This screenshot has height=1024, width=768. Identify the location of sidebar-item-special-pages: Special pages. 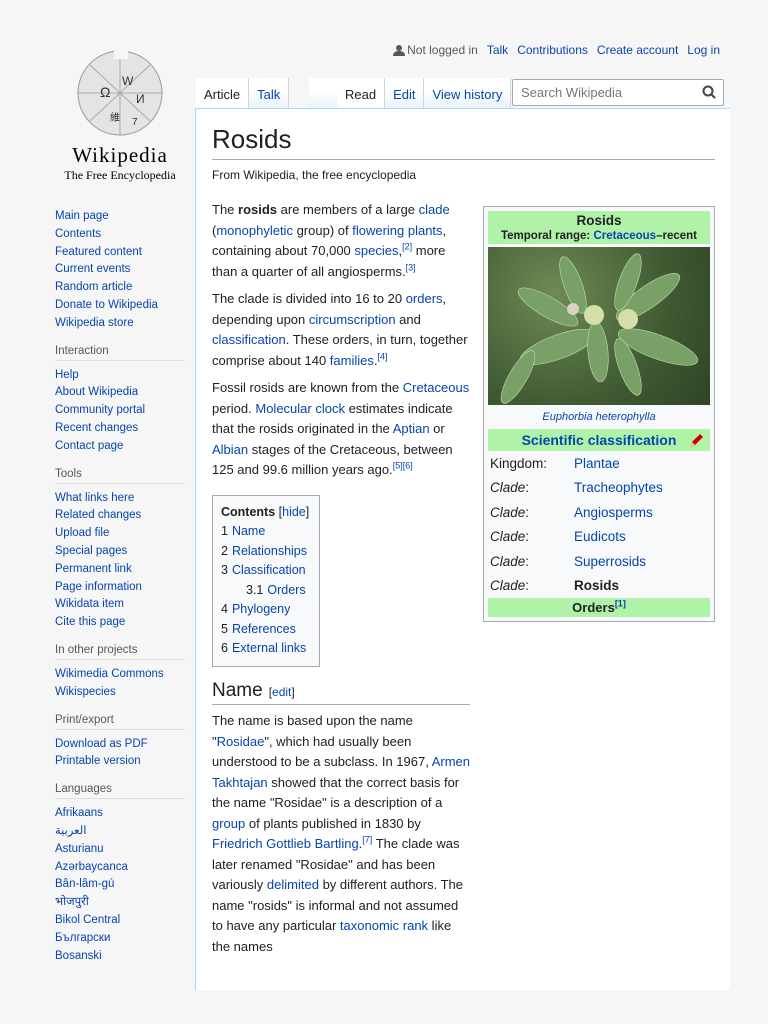
(120, 552).